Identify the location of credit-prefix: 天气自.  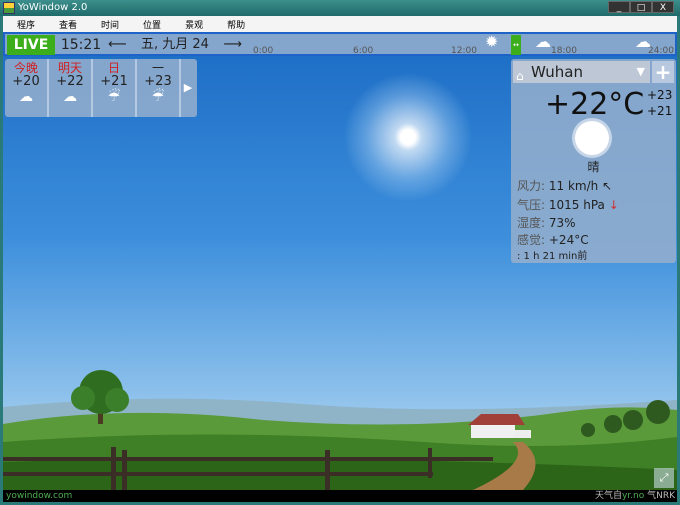
(608, 496).